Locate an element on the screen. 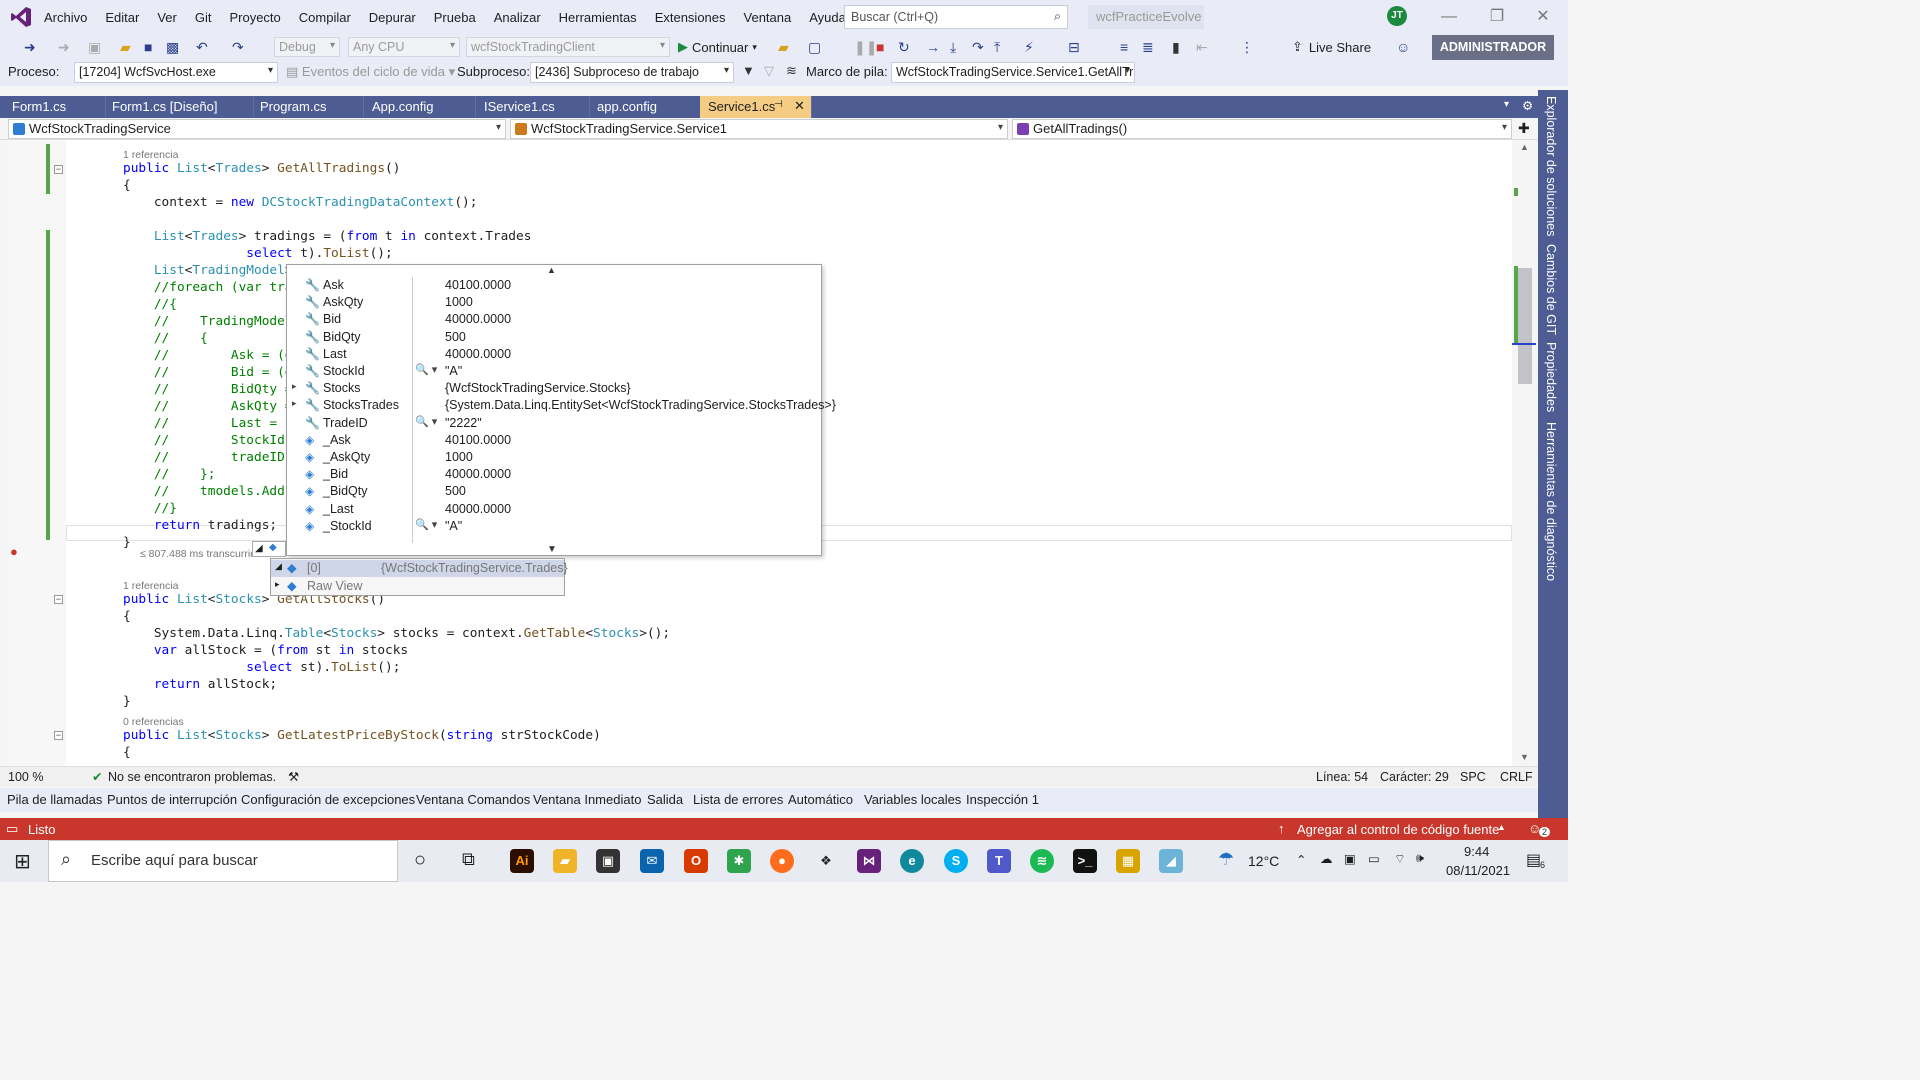 The width and height of the screenshot is (1920, 1080). teams-icon: T is located at coordinates (999, 861).